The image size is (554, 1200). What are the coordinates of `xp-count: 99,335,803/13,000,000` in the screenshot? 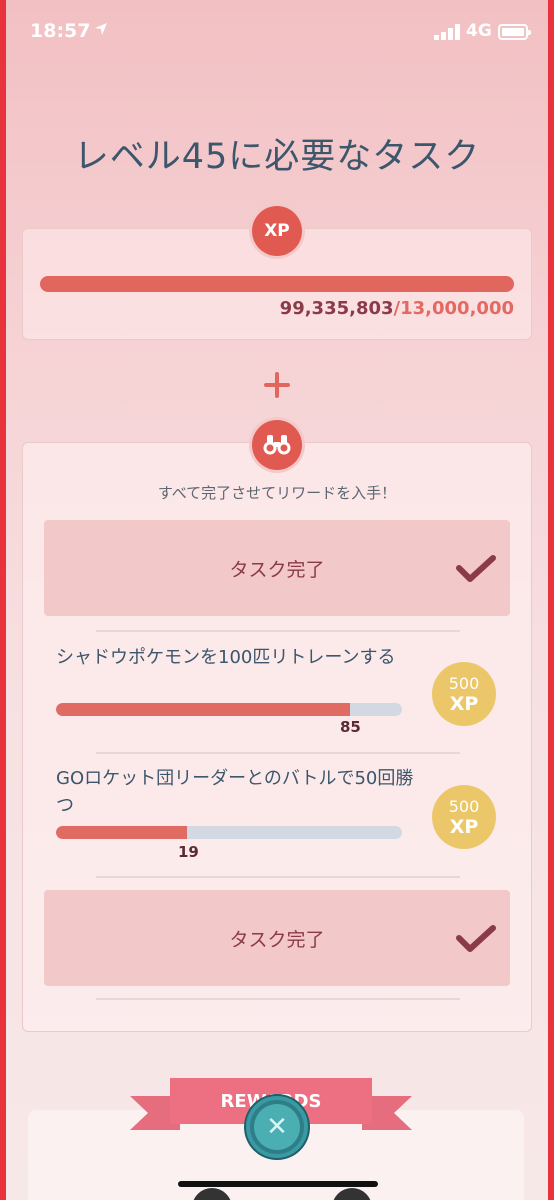 It's located at (397, 308).